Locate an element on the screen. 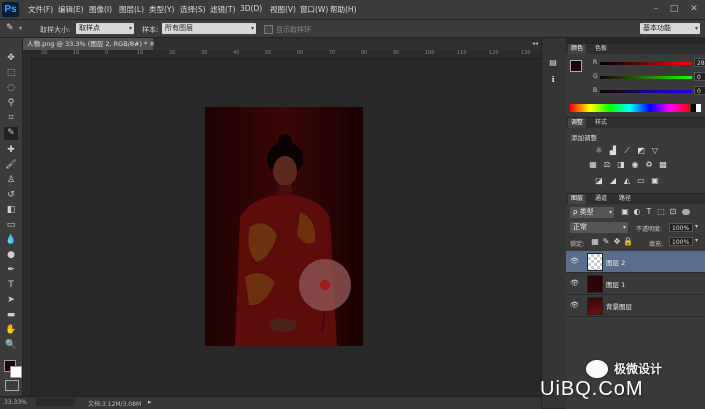  marquee-tool-icon: ⬚ is located at coordinates (11, 73).